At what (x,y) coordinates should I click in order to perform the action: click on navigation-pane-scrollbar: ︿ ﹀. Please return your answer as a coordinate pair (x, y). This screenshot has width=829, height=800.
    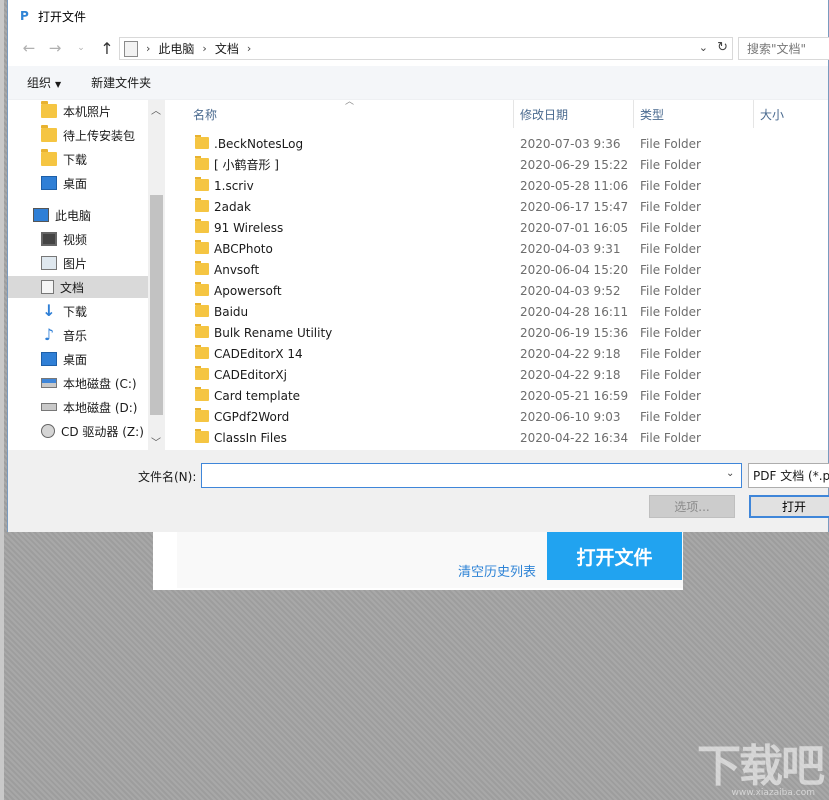
    Looking at the image, I should click on (156, 275).